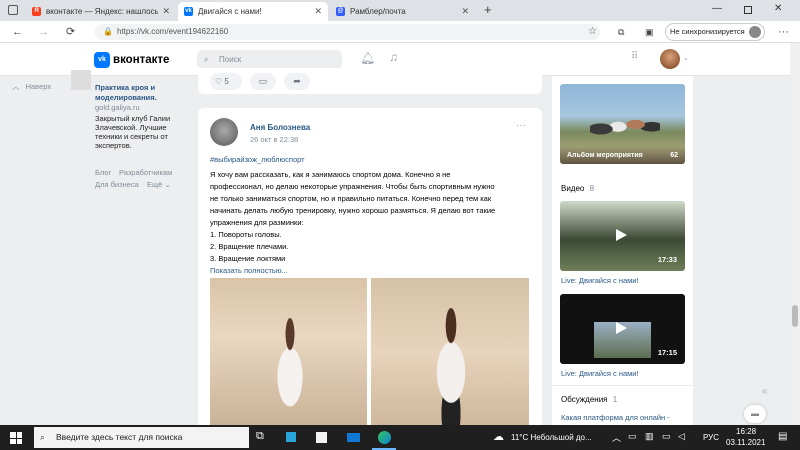 This screenshot has width=800, height=450. I want to click on author-avatar, so click(224, 132).